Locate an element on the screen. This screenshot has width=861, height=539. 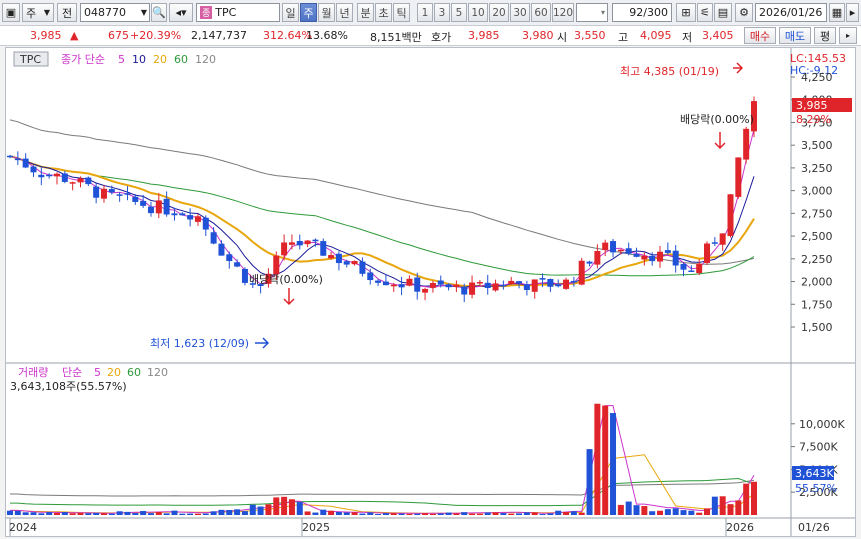
sell-button: 매도 is located at coordinates (795, 35).